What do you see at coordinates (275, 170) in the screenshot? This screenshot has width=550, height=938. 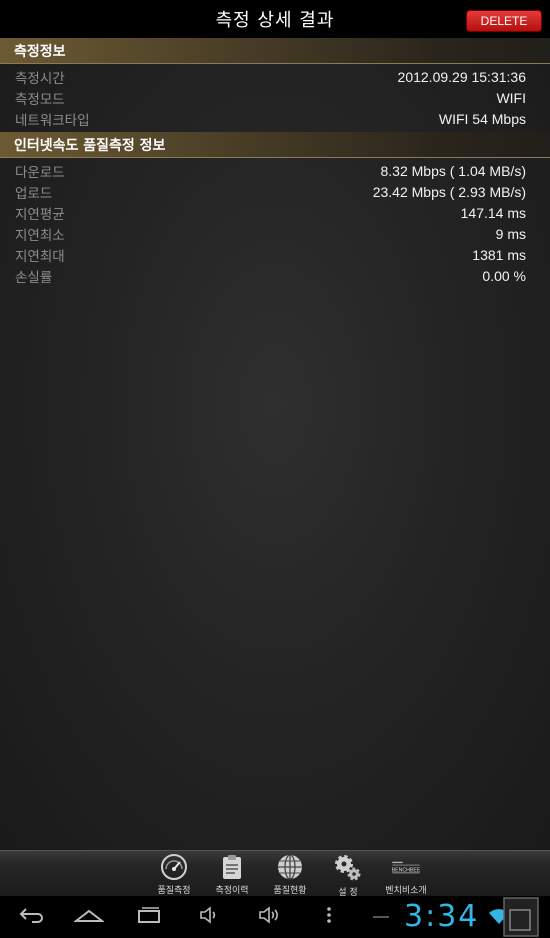 I see `info-row-download: 다운로드 8.32 Mbps ( 1.04 MB/s)` at bounding box center [275, 170].